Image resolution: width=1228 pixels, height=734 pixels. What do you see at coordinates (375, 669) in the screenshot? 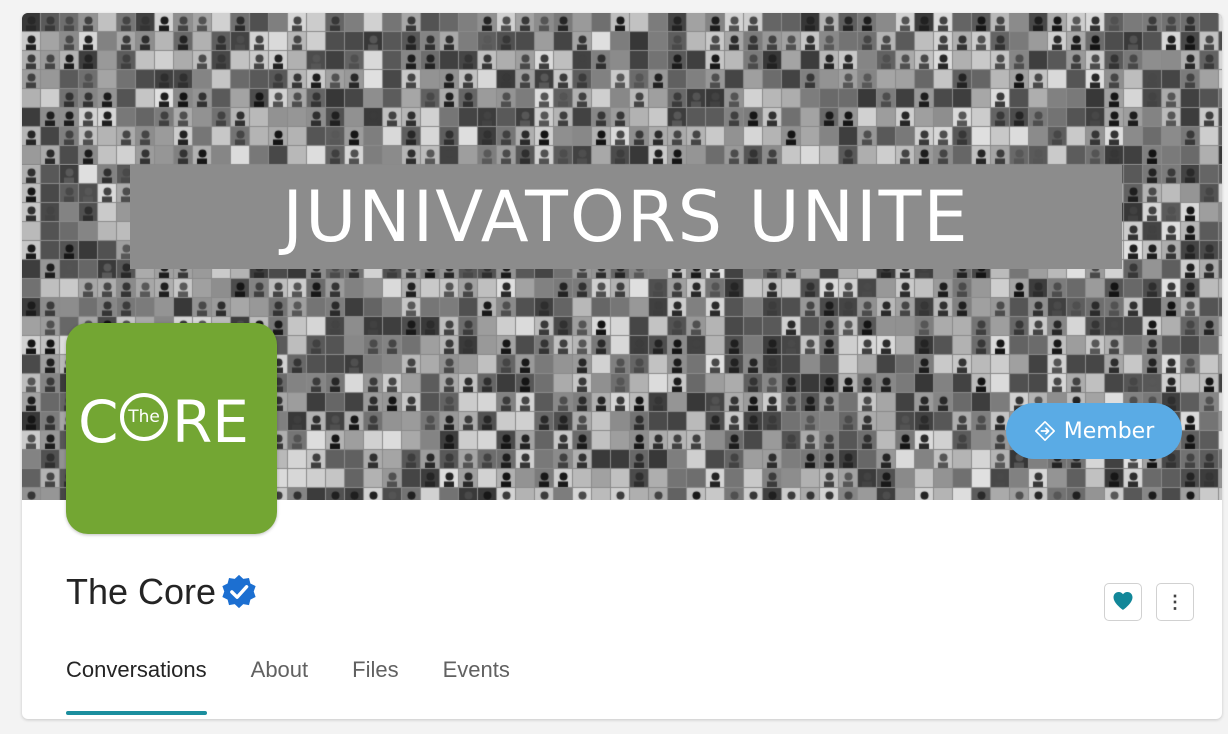
I see `tab-label: Files` at bounding box center [375, 669].